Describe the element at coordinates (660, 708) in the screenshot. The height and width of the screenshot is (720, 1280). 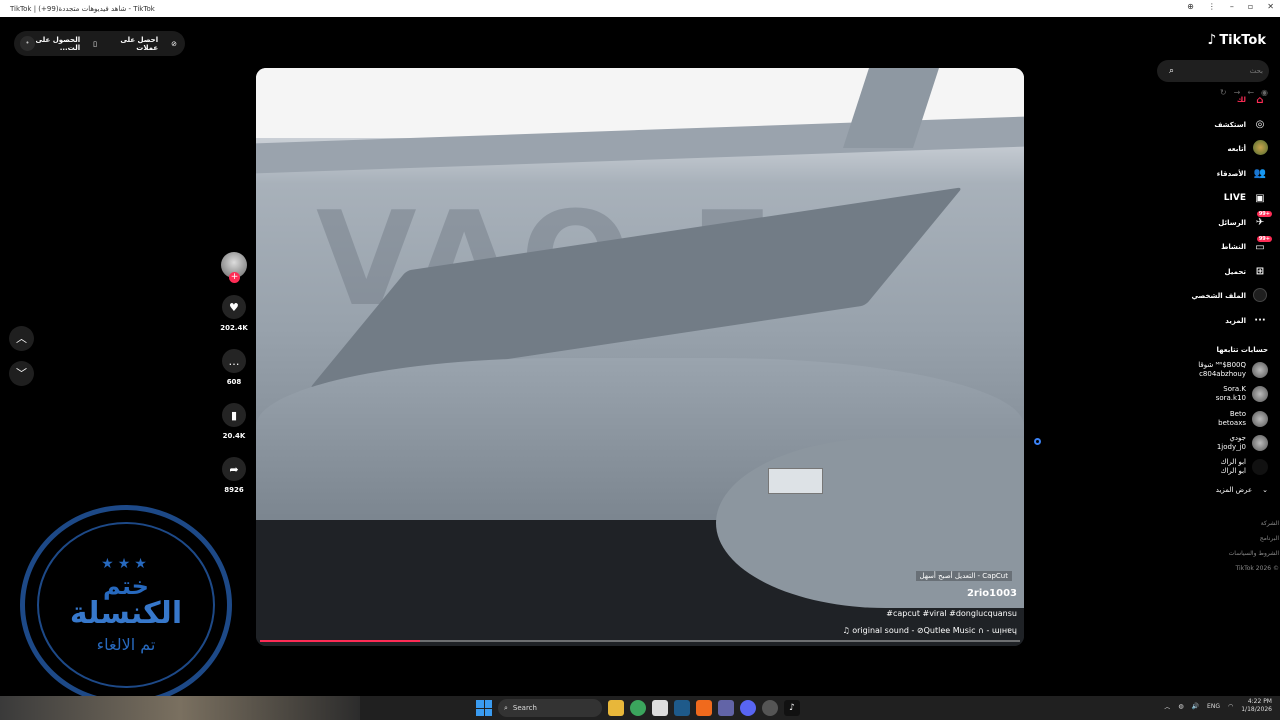
I see `notepad-icon` at that location.